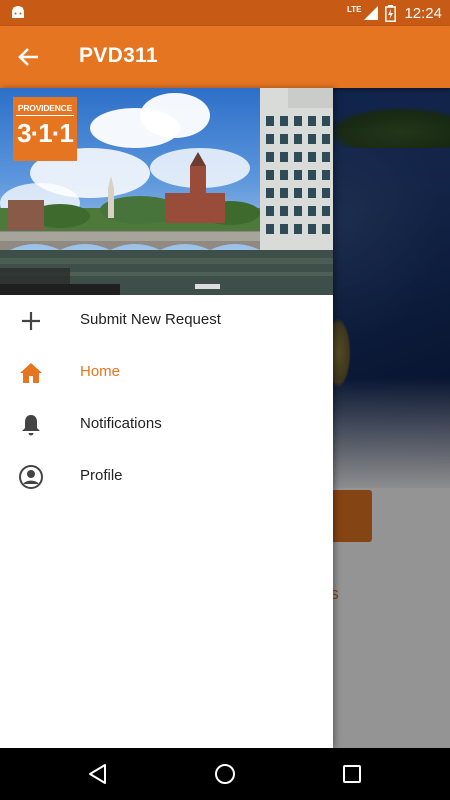 The height and width of the screenshot is (800, 450). I want to click on providence-311-logo: PROVIDENCE 3·1·1, so click(45, 129).